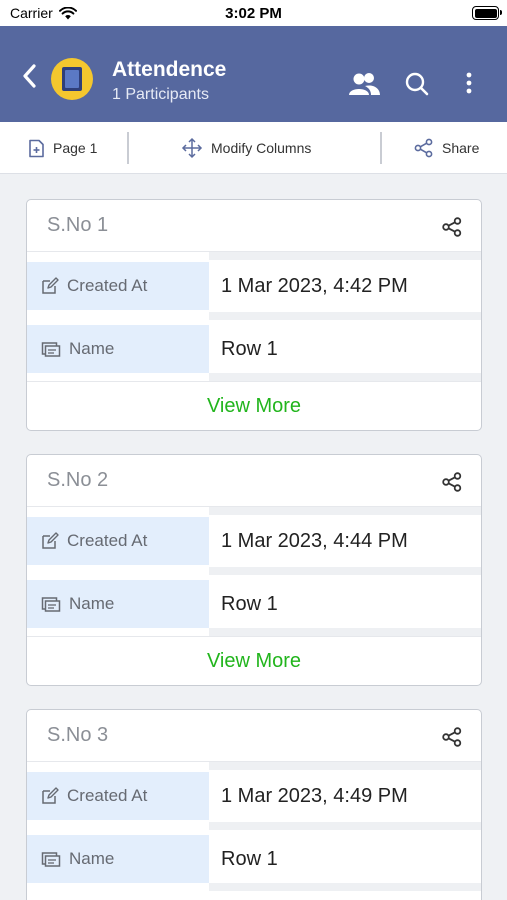  I want to click on card-title: S.No 1, so click(78, 225).